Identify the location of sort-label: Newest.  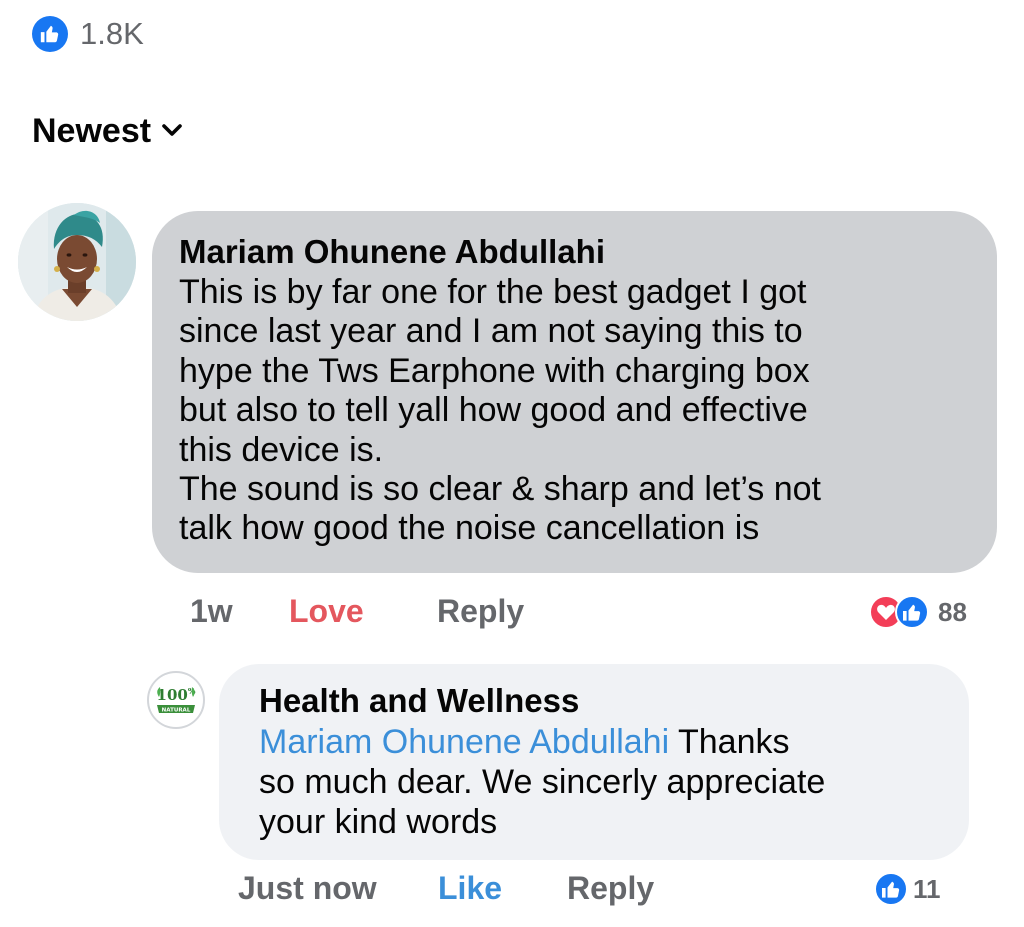
(92, 131).